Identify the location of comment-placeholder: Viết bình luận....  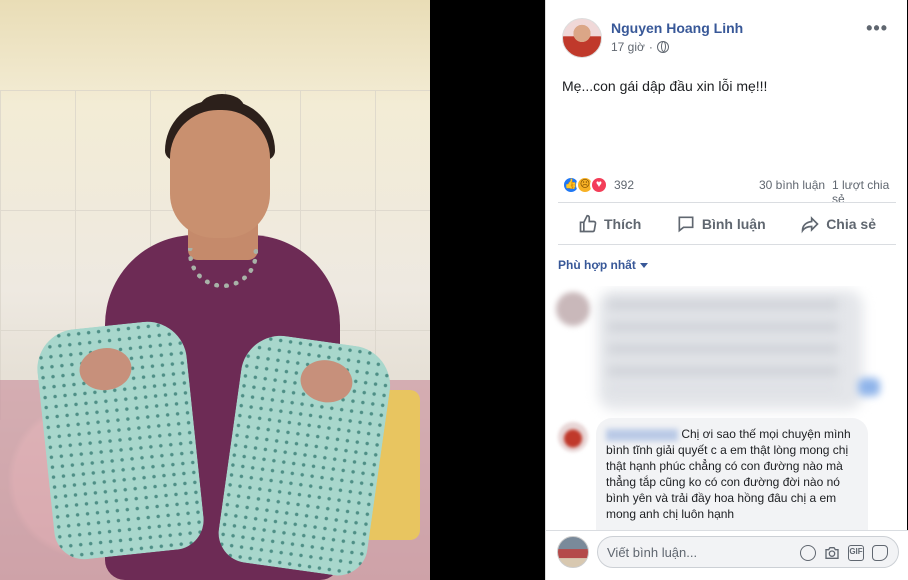
(652, 552).